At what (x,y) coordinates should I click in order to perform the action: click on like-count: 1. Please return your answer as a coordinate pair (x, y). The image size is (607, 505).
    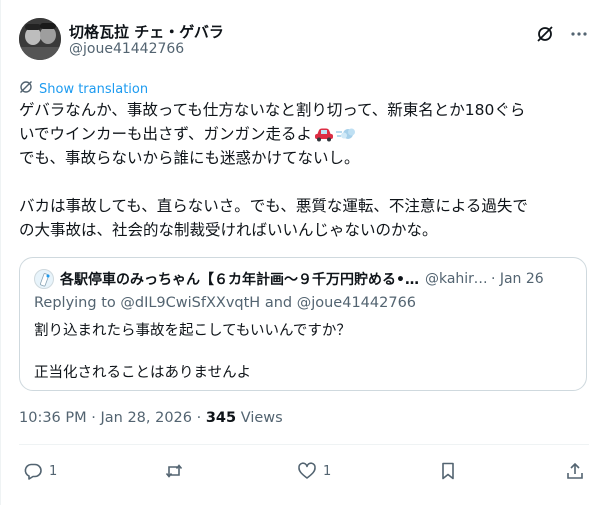
    Looking at the image, I should click on (327, 471).